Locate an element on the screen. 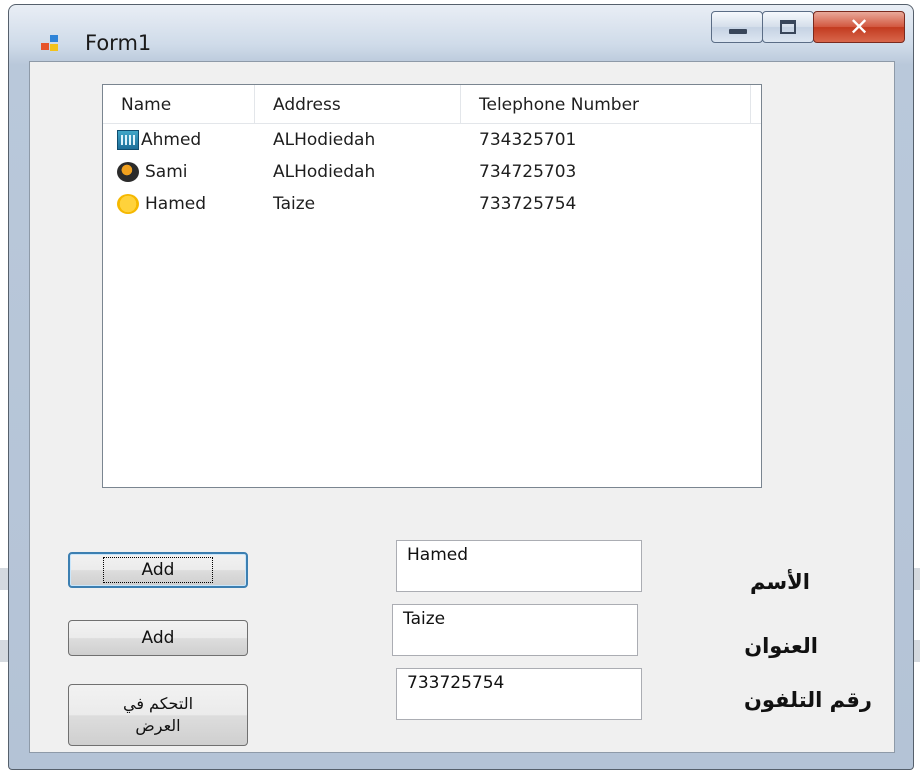  listview-header: Name Address Telephone Number is located at coordinates (432, 104).